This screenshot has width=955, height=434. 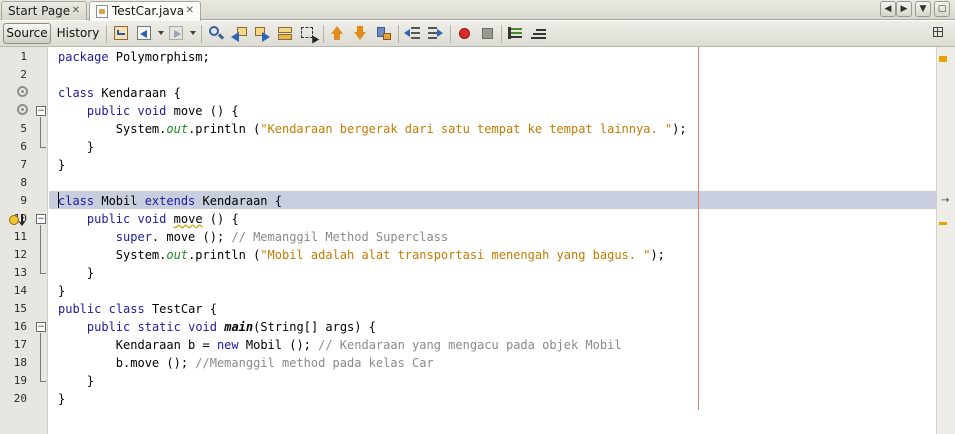 What do you see at coordinates (121, 33) in the screenshot?
I see `last-edit-icon` at bounding box center [121, 33].